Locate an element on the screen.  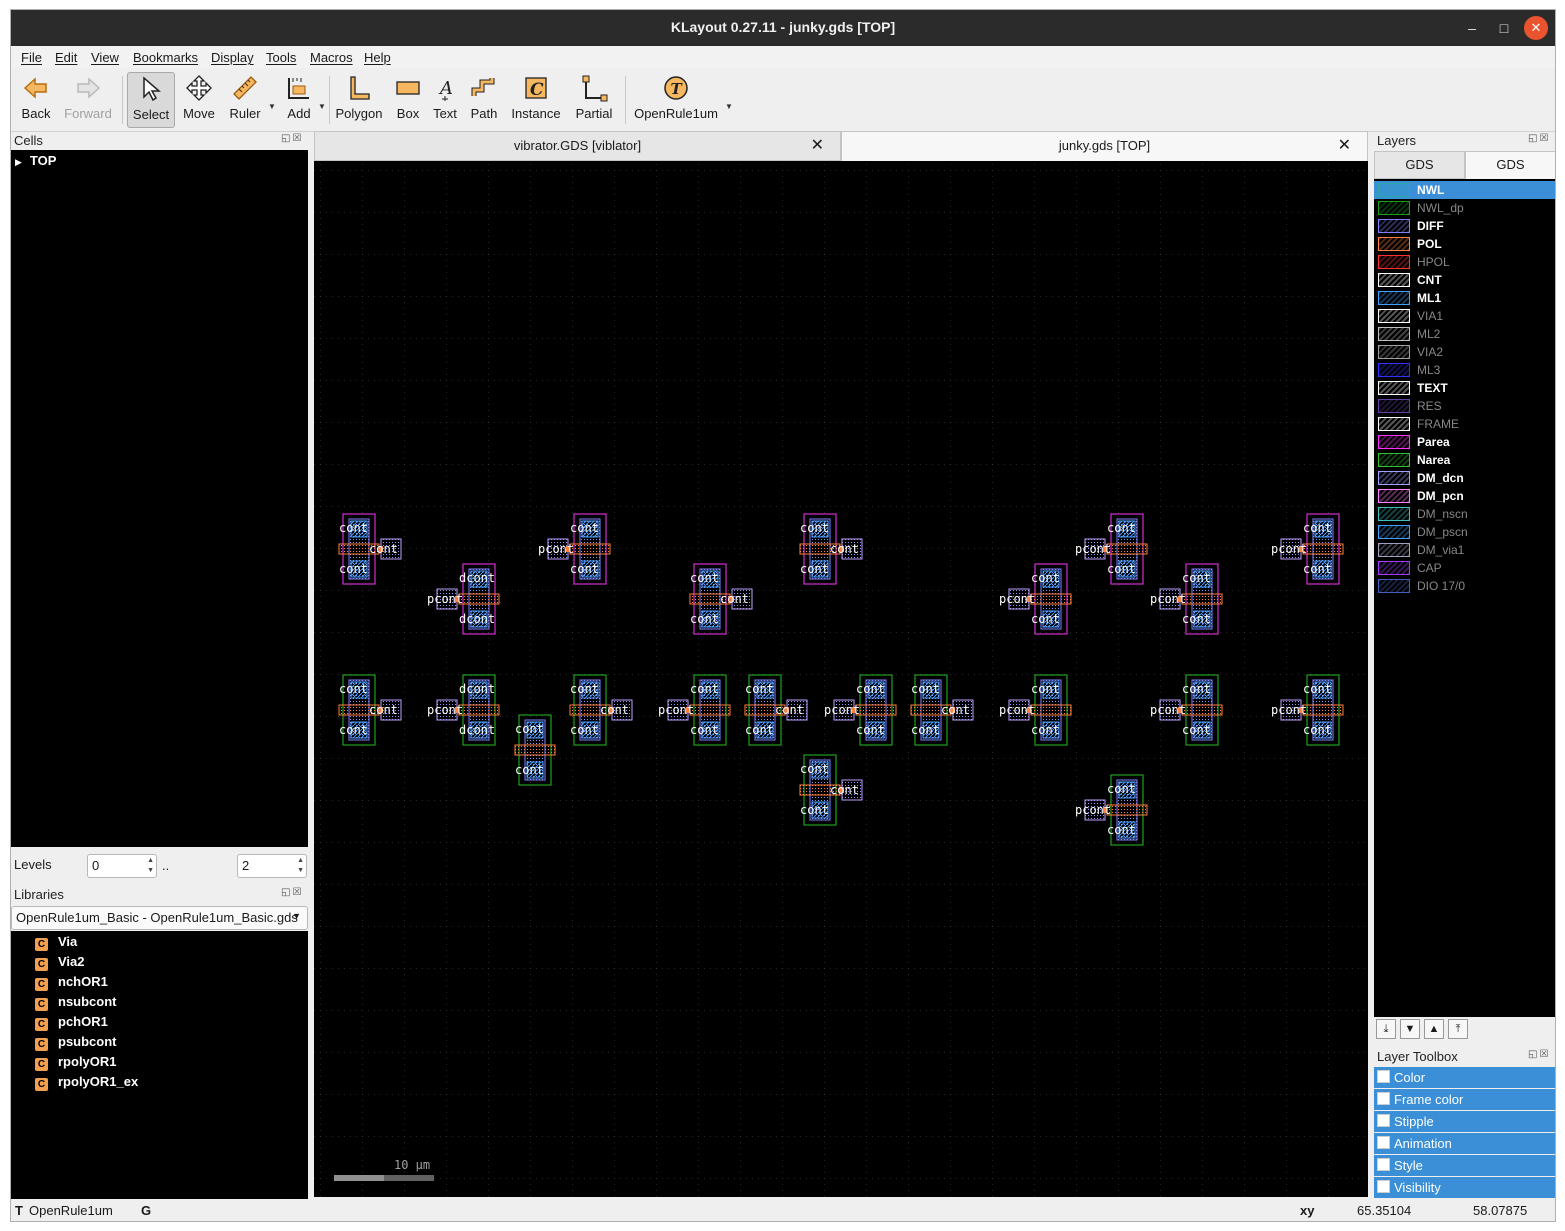
layer-row: DM_via1 is located at coordinates (1464, 550).